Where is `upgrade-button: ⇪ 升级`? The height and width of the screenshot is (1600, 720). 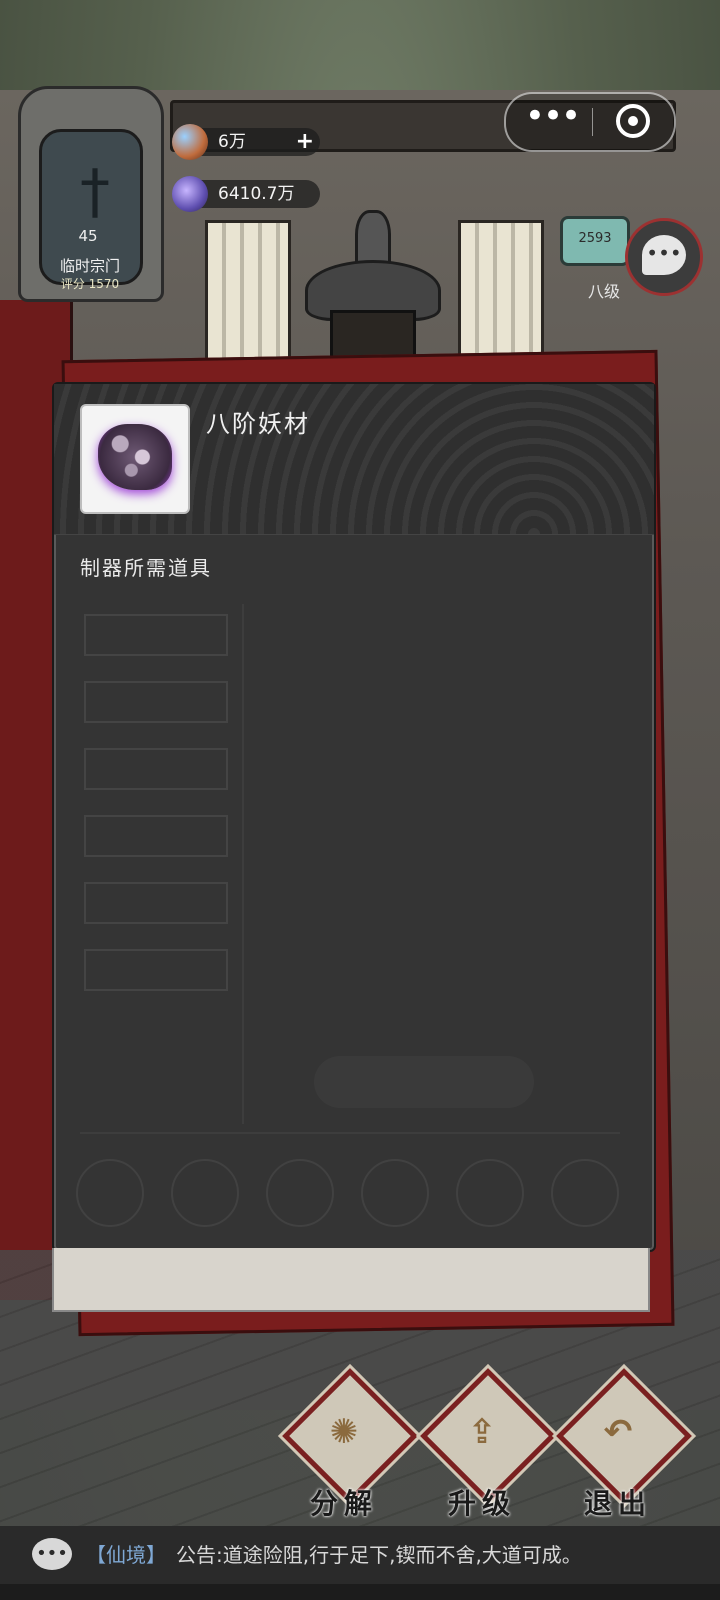
upgrade-button: ⇪ 升级 is located at coordinates (488, 1444).